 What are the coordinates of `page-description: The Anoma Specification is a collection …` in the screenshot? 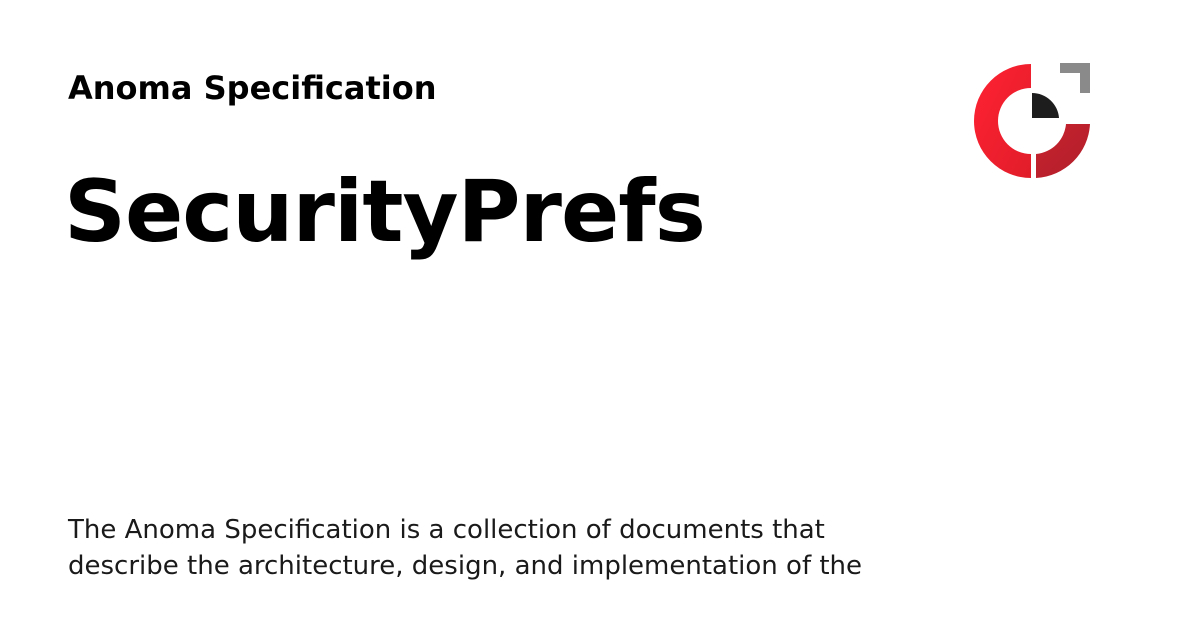 It's located at (465, 548).